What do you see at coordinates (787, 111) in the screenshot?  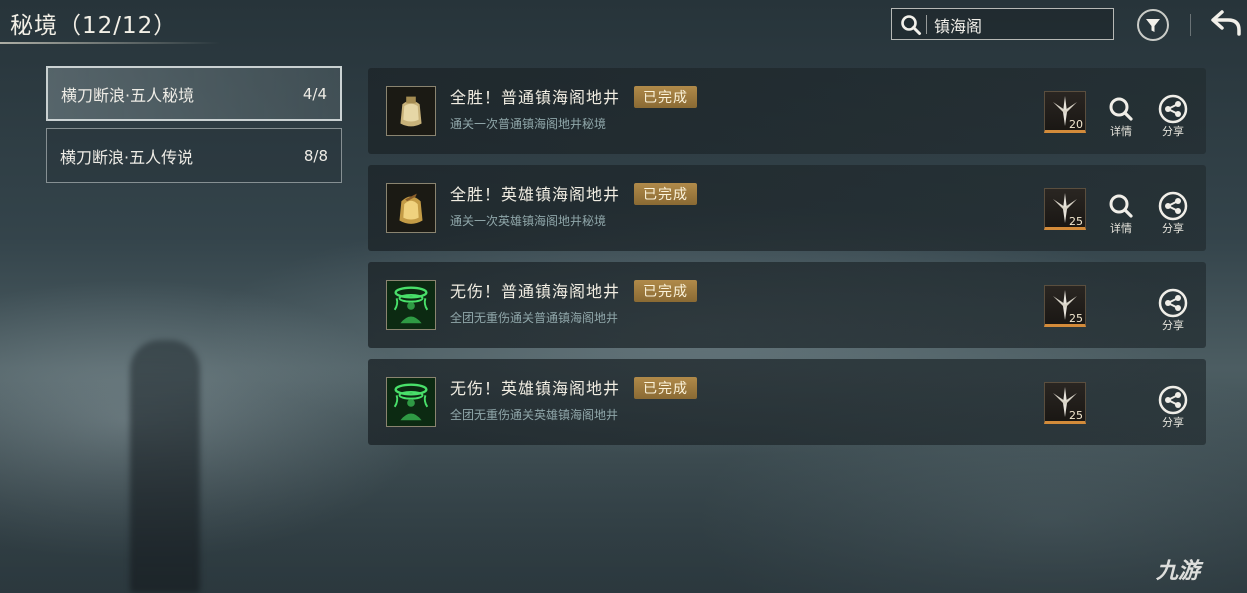 I see `achievement-card: 全胜！普通镇海阁地井 已完成 通关一次普通镇海阁地井秘境 20 详情 分享` at bounding box center [787, 111].